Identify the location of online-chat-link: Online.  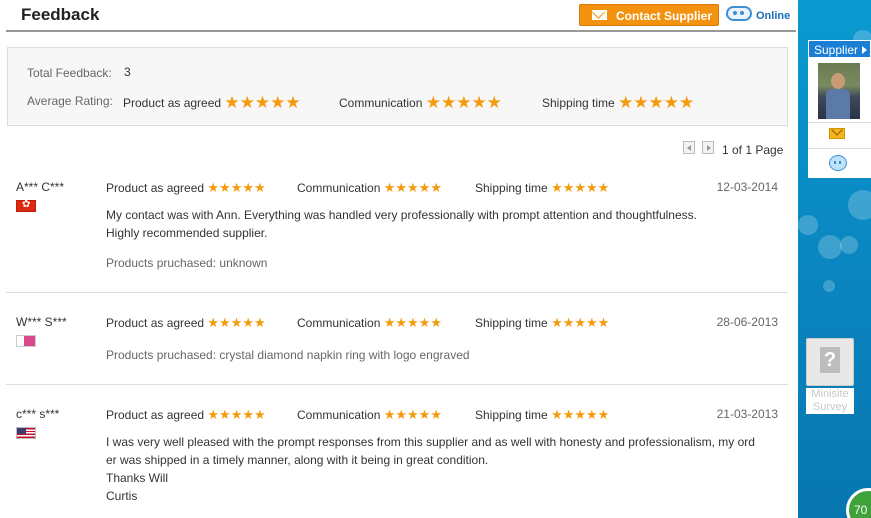
(761, 16).